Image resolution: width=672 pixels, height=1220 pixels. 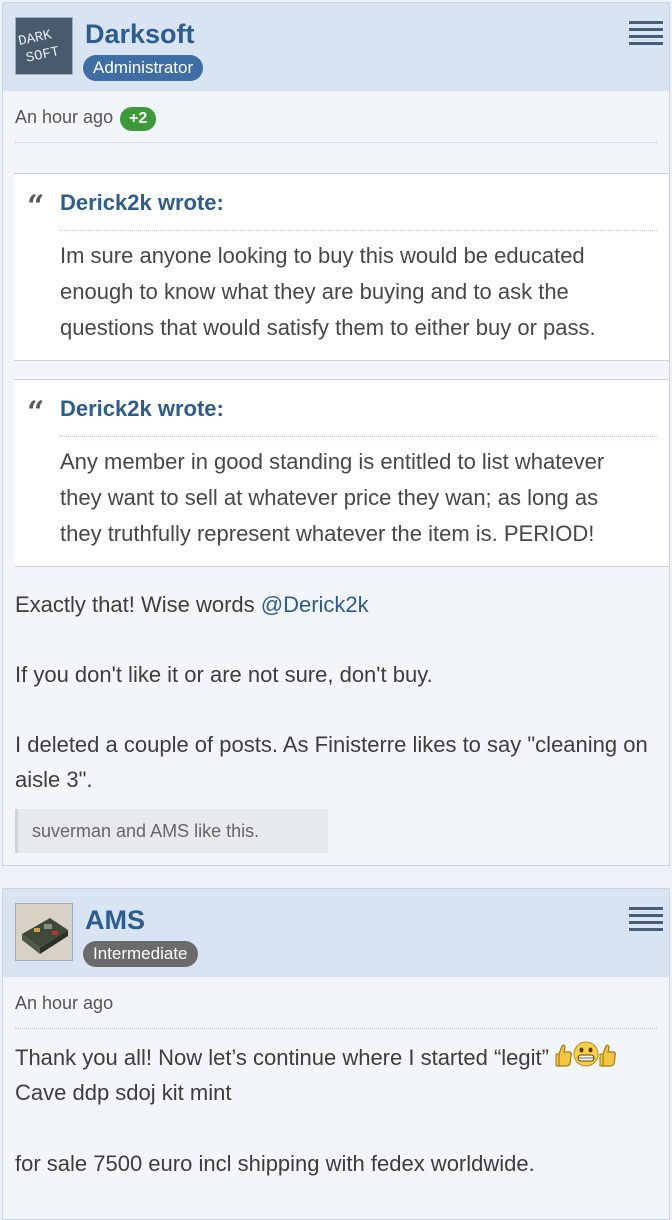 I want to click on username: AMS, so click(x=115, y=920).